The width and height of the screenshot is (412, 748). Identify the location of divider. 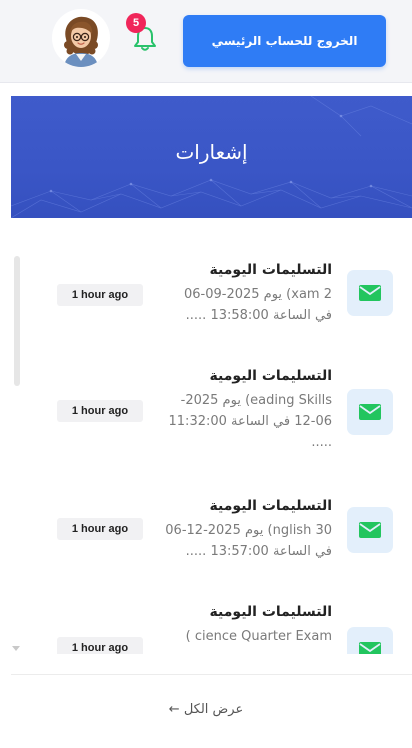
(211, 674).